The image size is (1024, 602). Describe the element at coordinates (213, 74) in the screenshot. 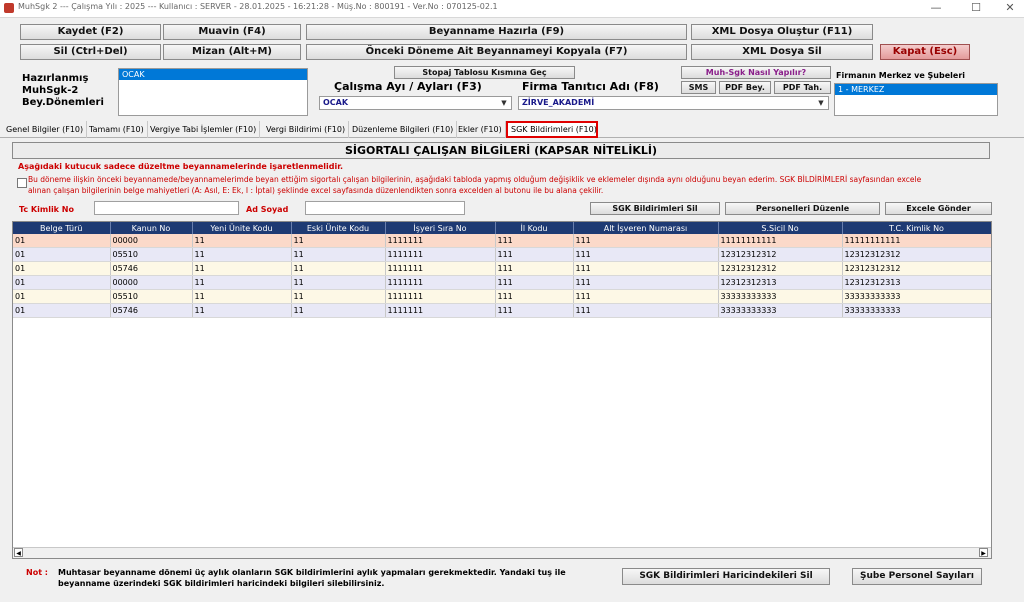

I see `donem-item: OCAK` at that location.